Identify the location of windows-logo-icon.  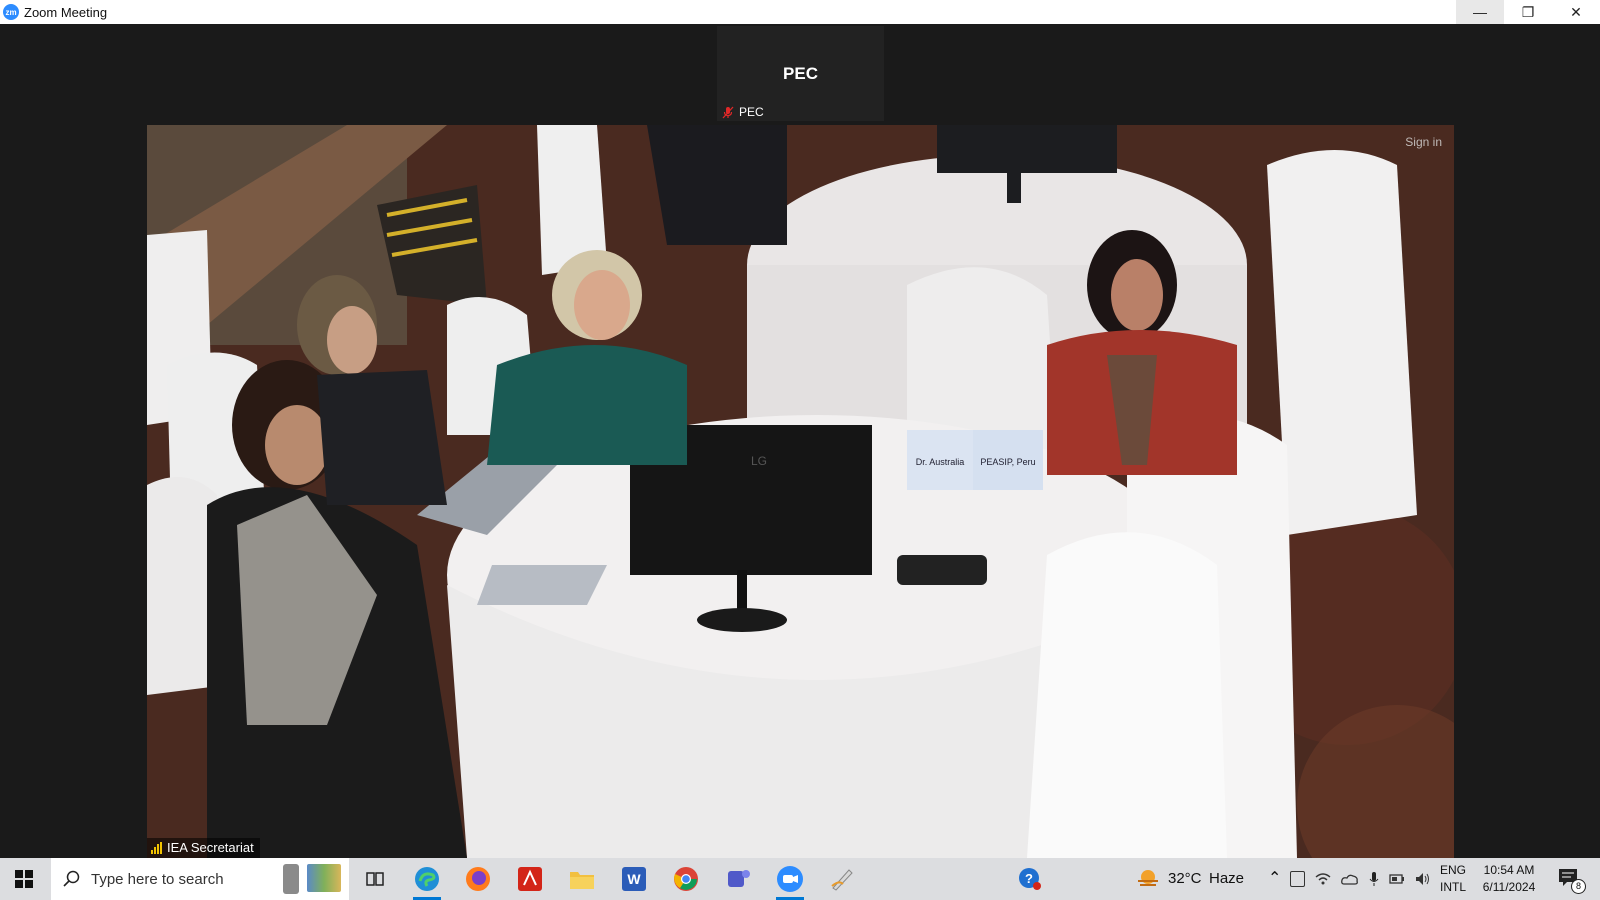
(24, 879).